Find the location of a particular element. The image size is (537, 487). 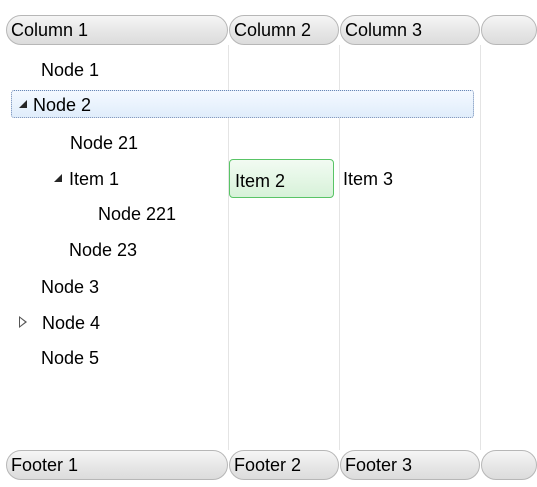

column-footer-1: Footer 1 is located at coordinates (117, 465).